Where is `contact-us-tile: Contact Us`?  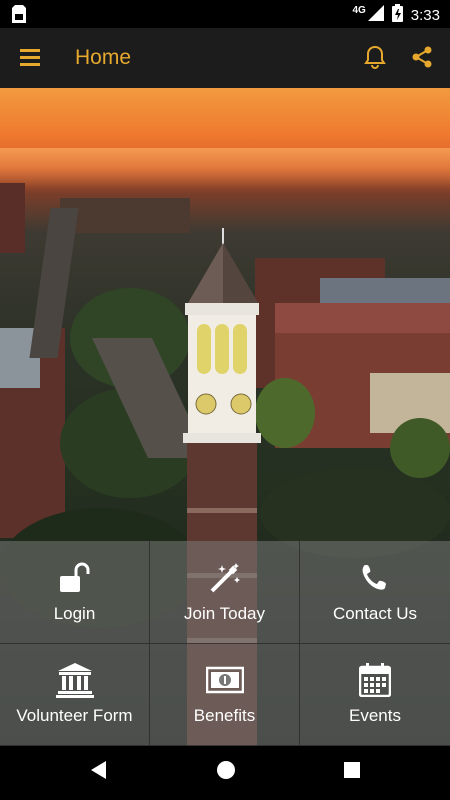 contact-us-tile: Contact Us is located at coordinates (375, 592).